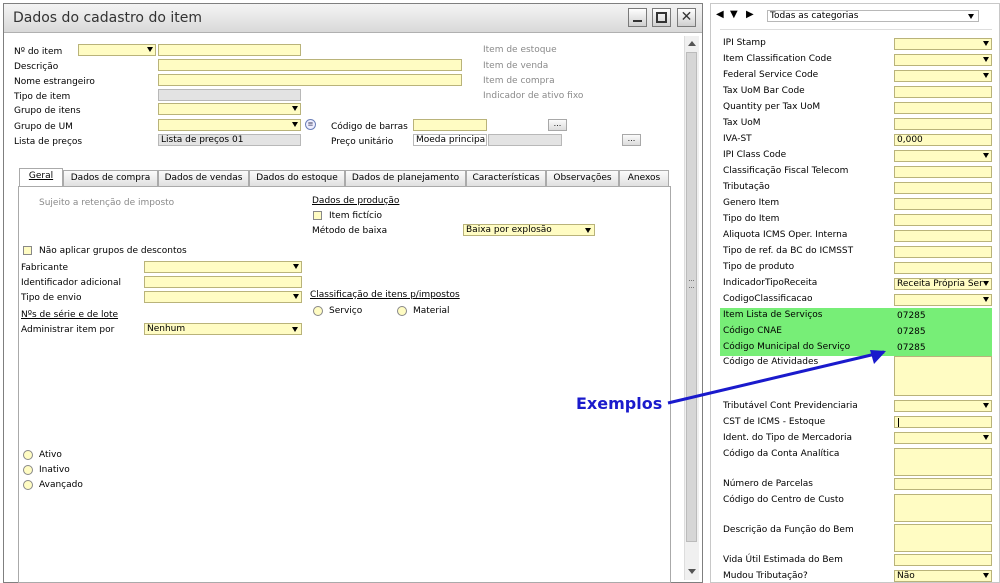  I want to click on udf-label: CodigoClassificacao, so click(768, 299).